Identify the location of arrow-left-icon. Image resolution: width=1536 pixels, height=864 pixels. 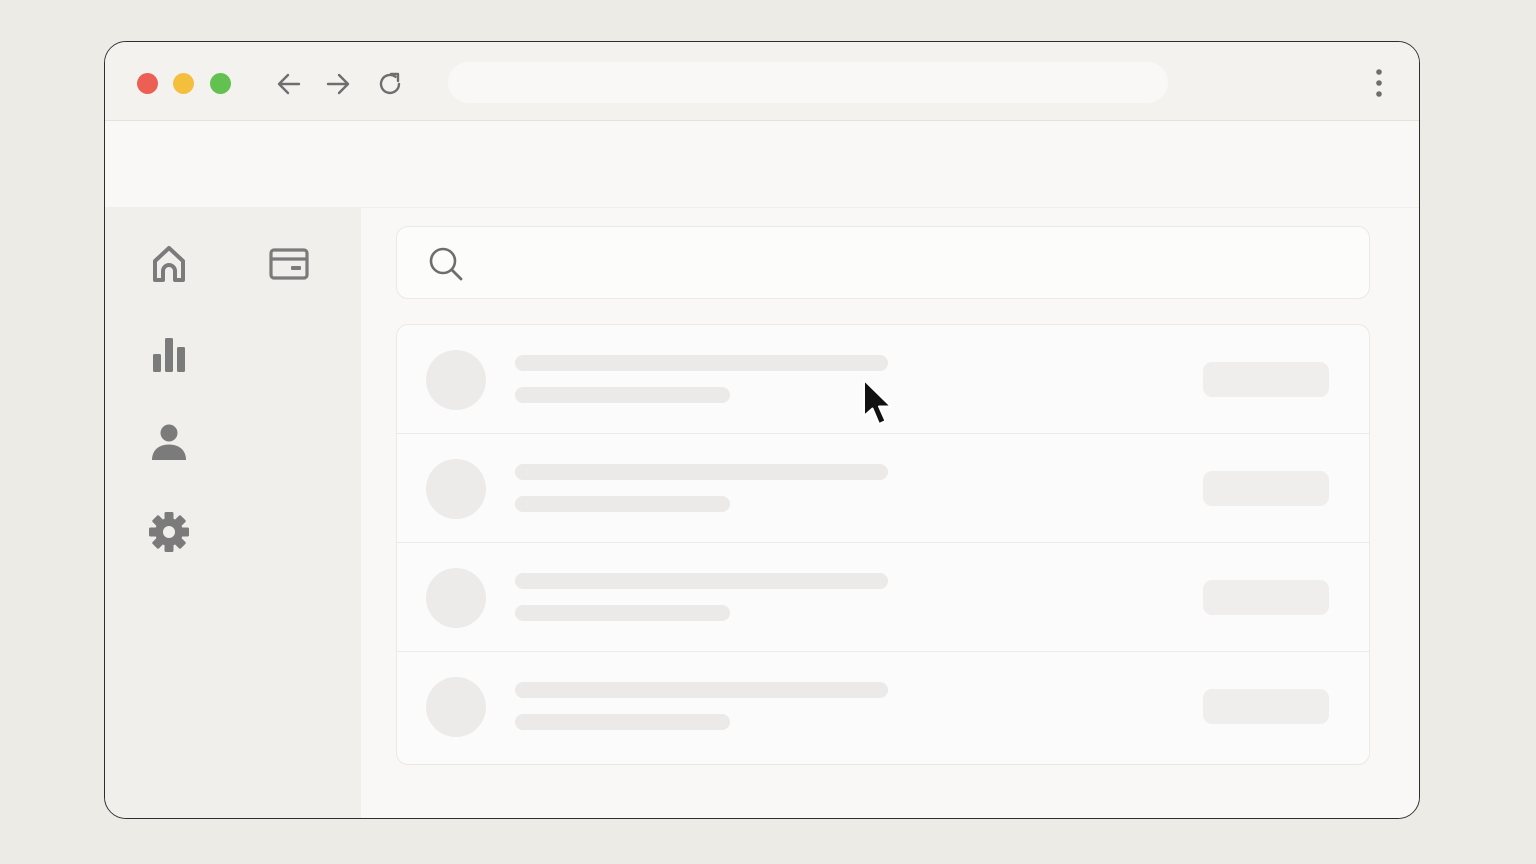
(289, 84).